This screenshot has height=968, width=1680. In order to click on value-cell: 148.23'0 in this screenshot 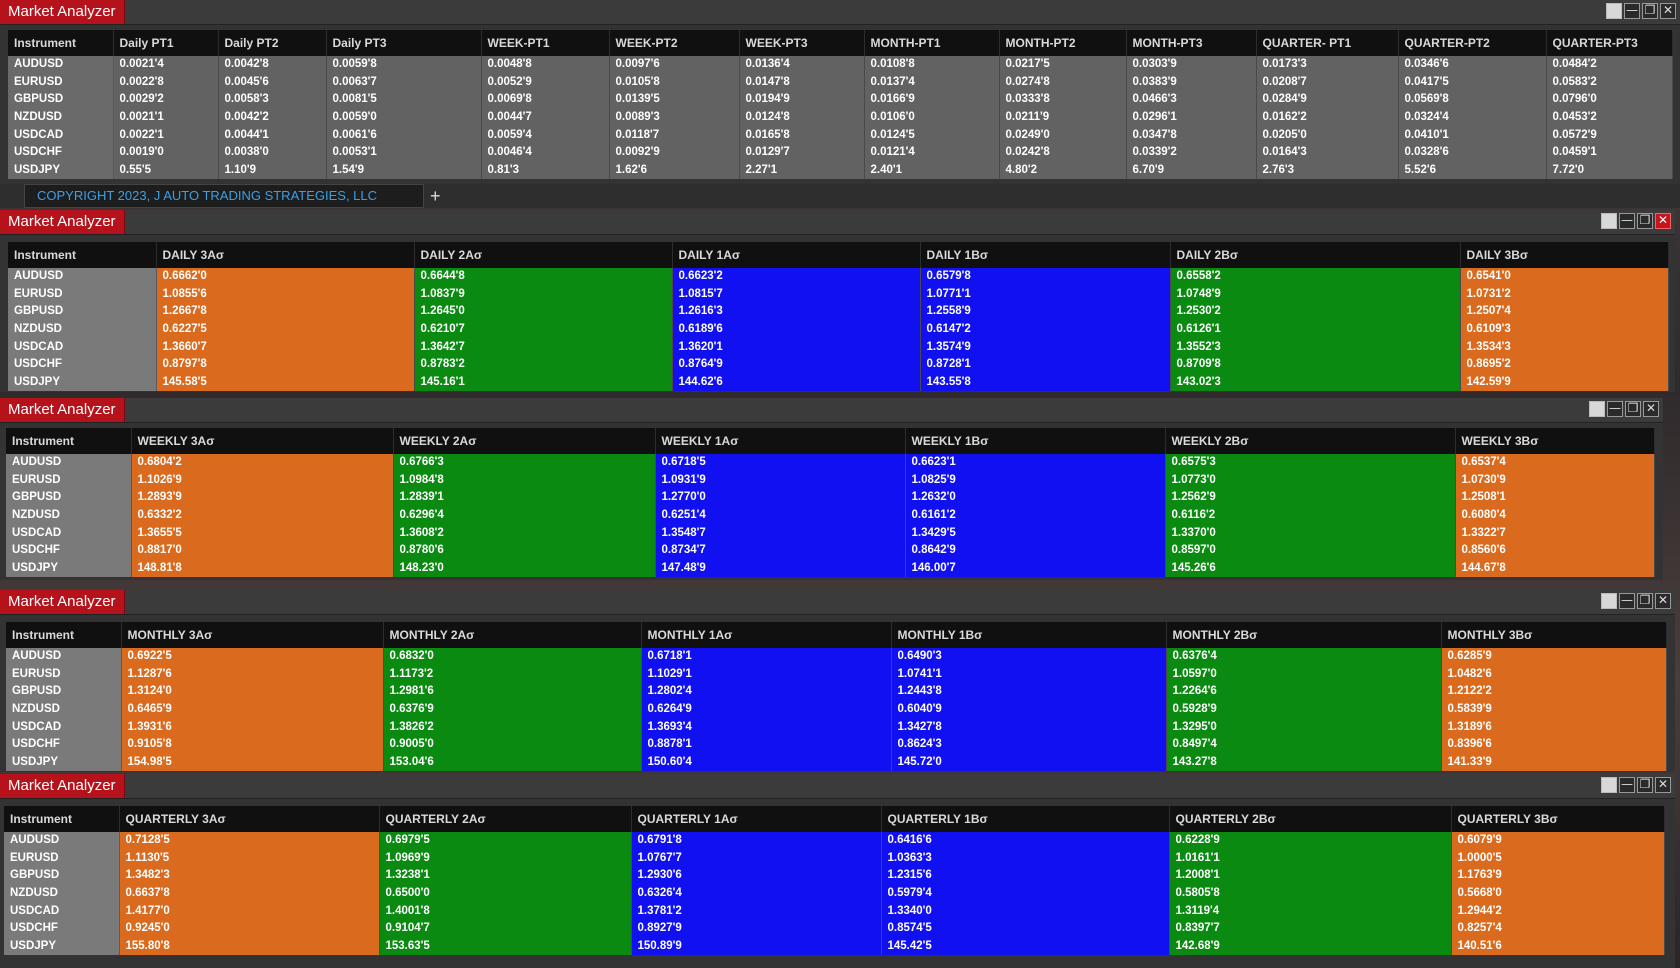, I will do `click(524, 568)`.